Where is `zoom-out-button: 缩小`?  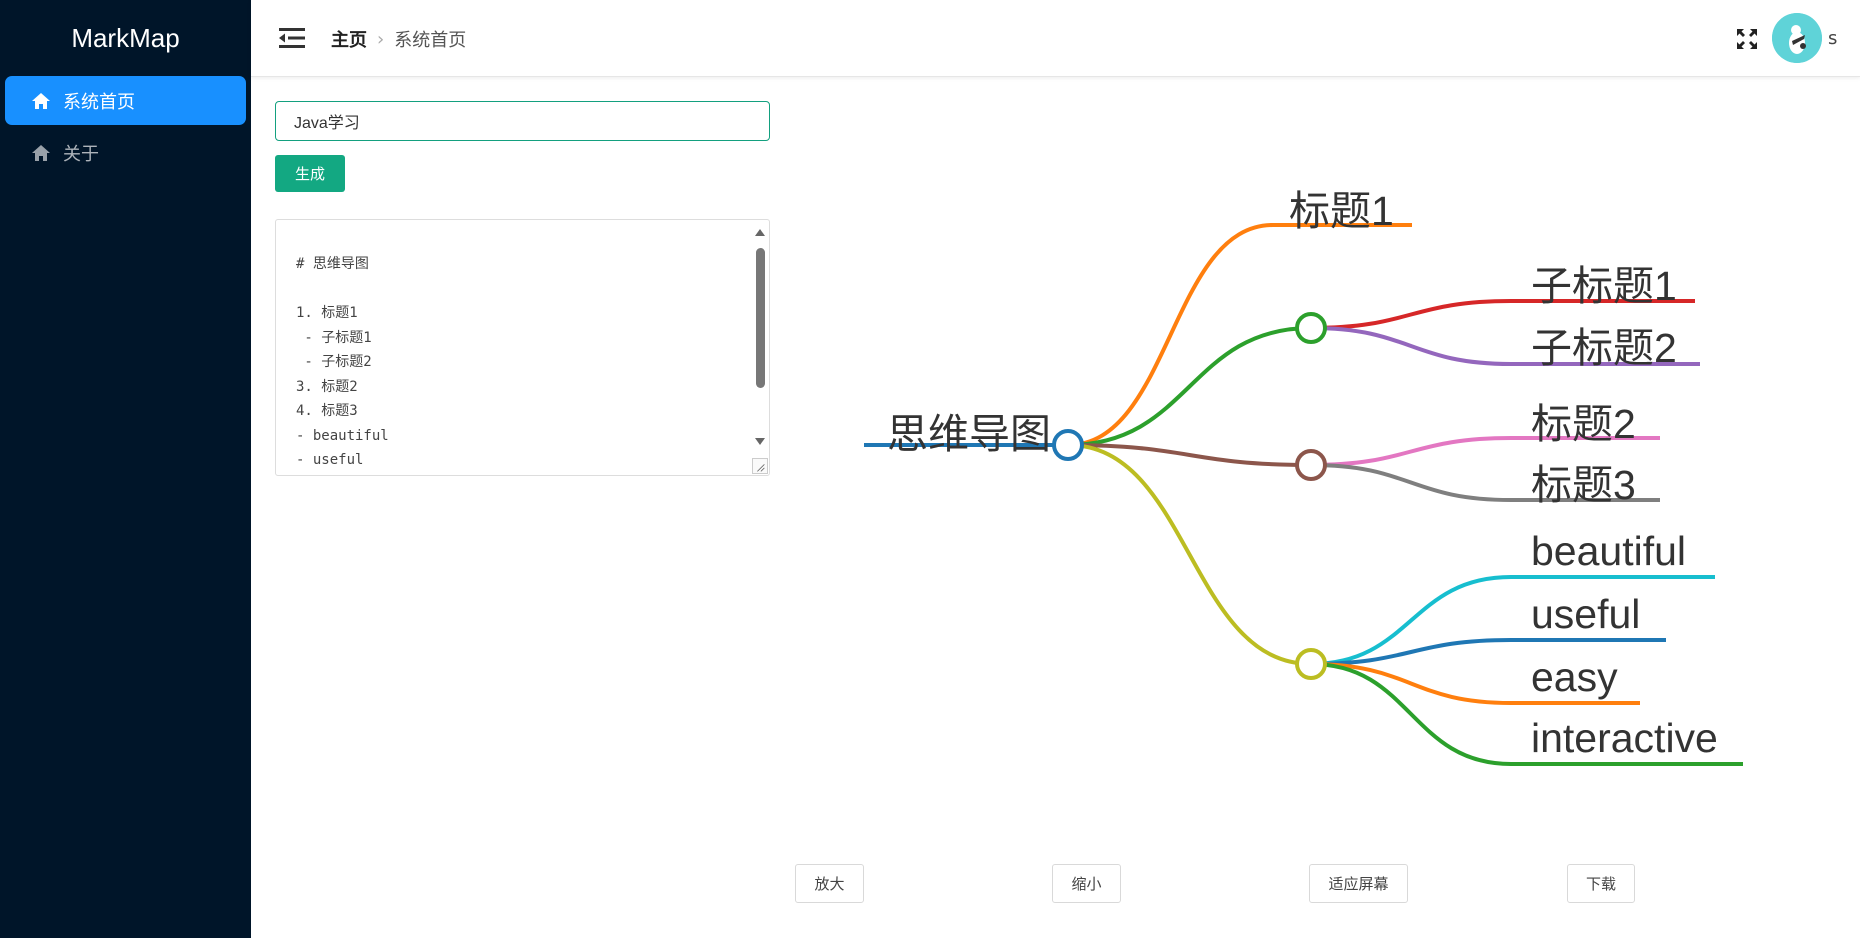
zoom-out-button: 缩小 is located at coordinates (1086, 883).